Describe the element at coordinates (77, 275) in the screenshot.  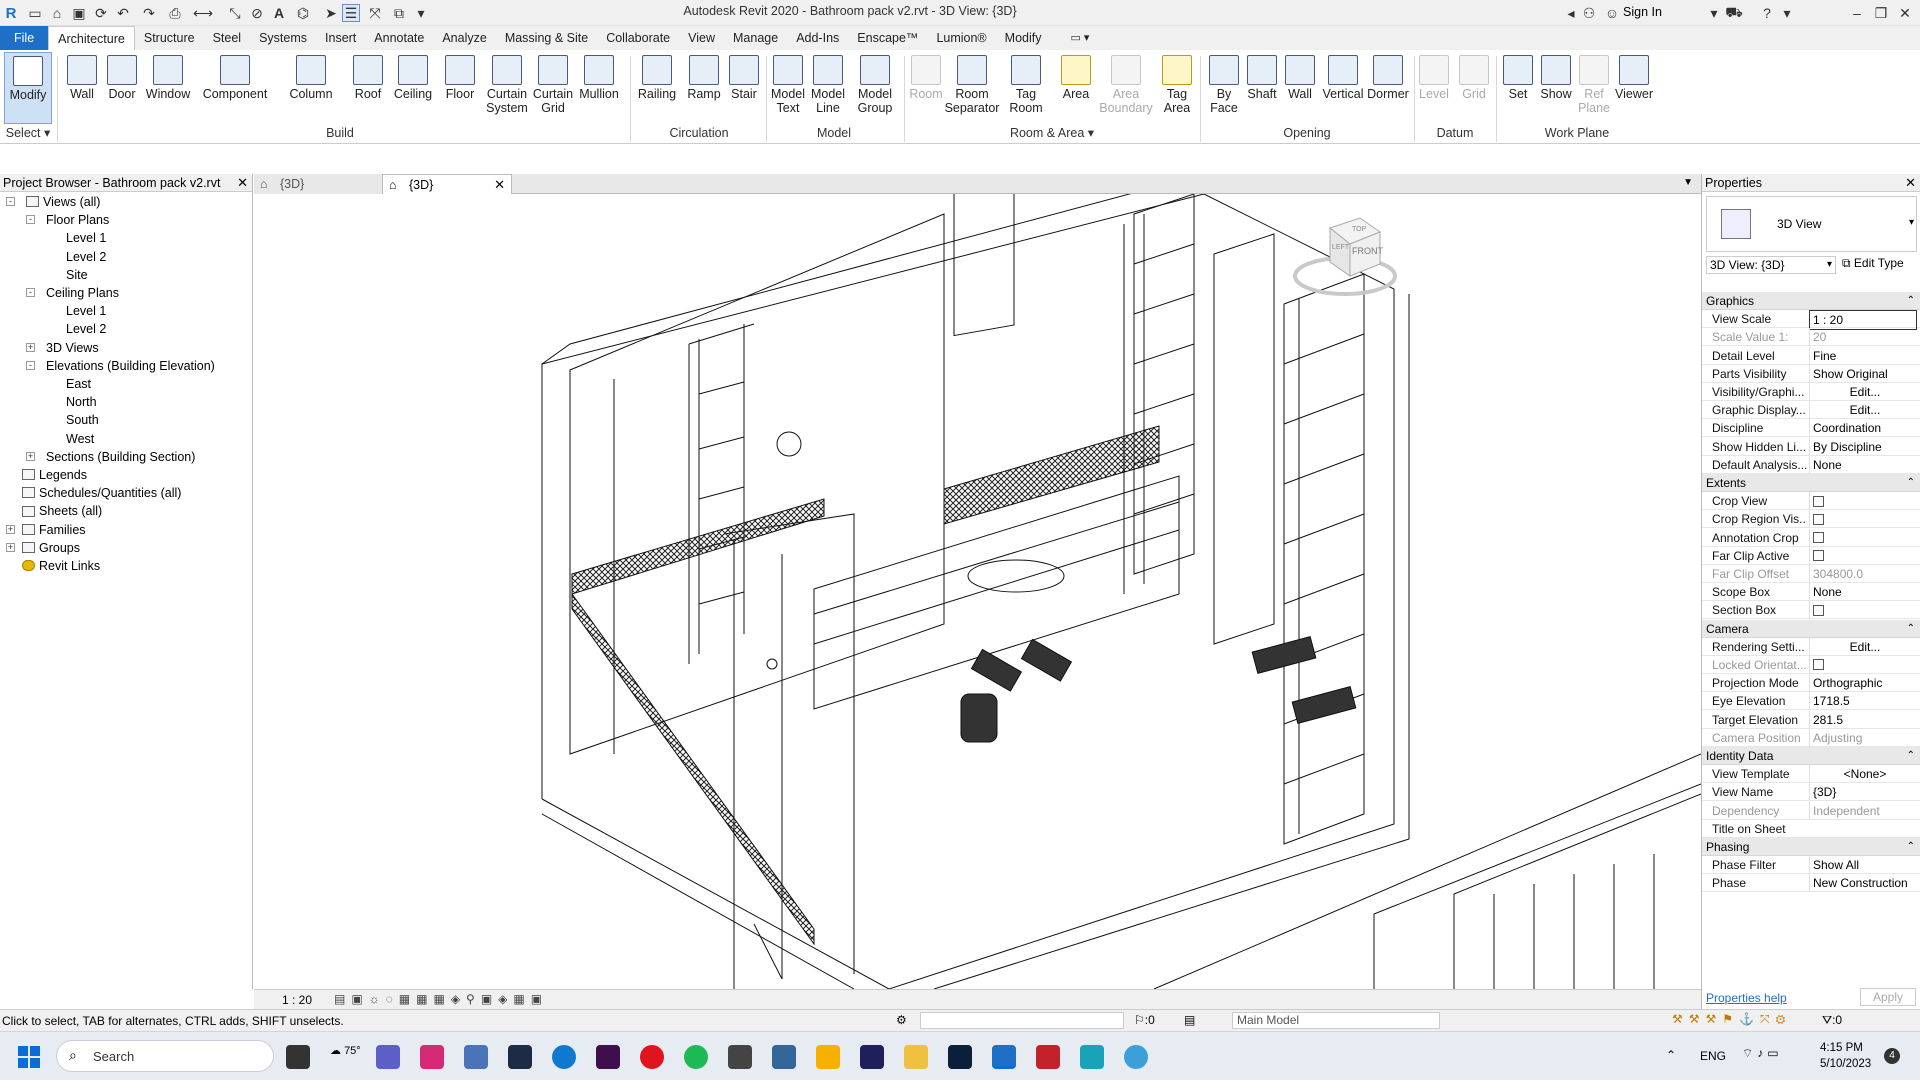
I see `browser-item: Site` at that location.